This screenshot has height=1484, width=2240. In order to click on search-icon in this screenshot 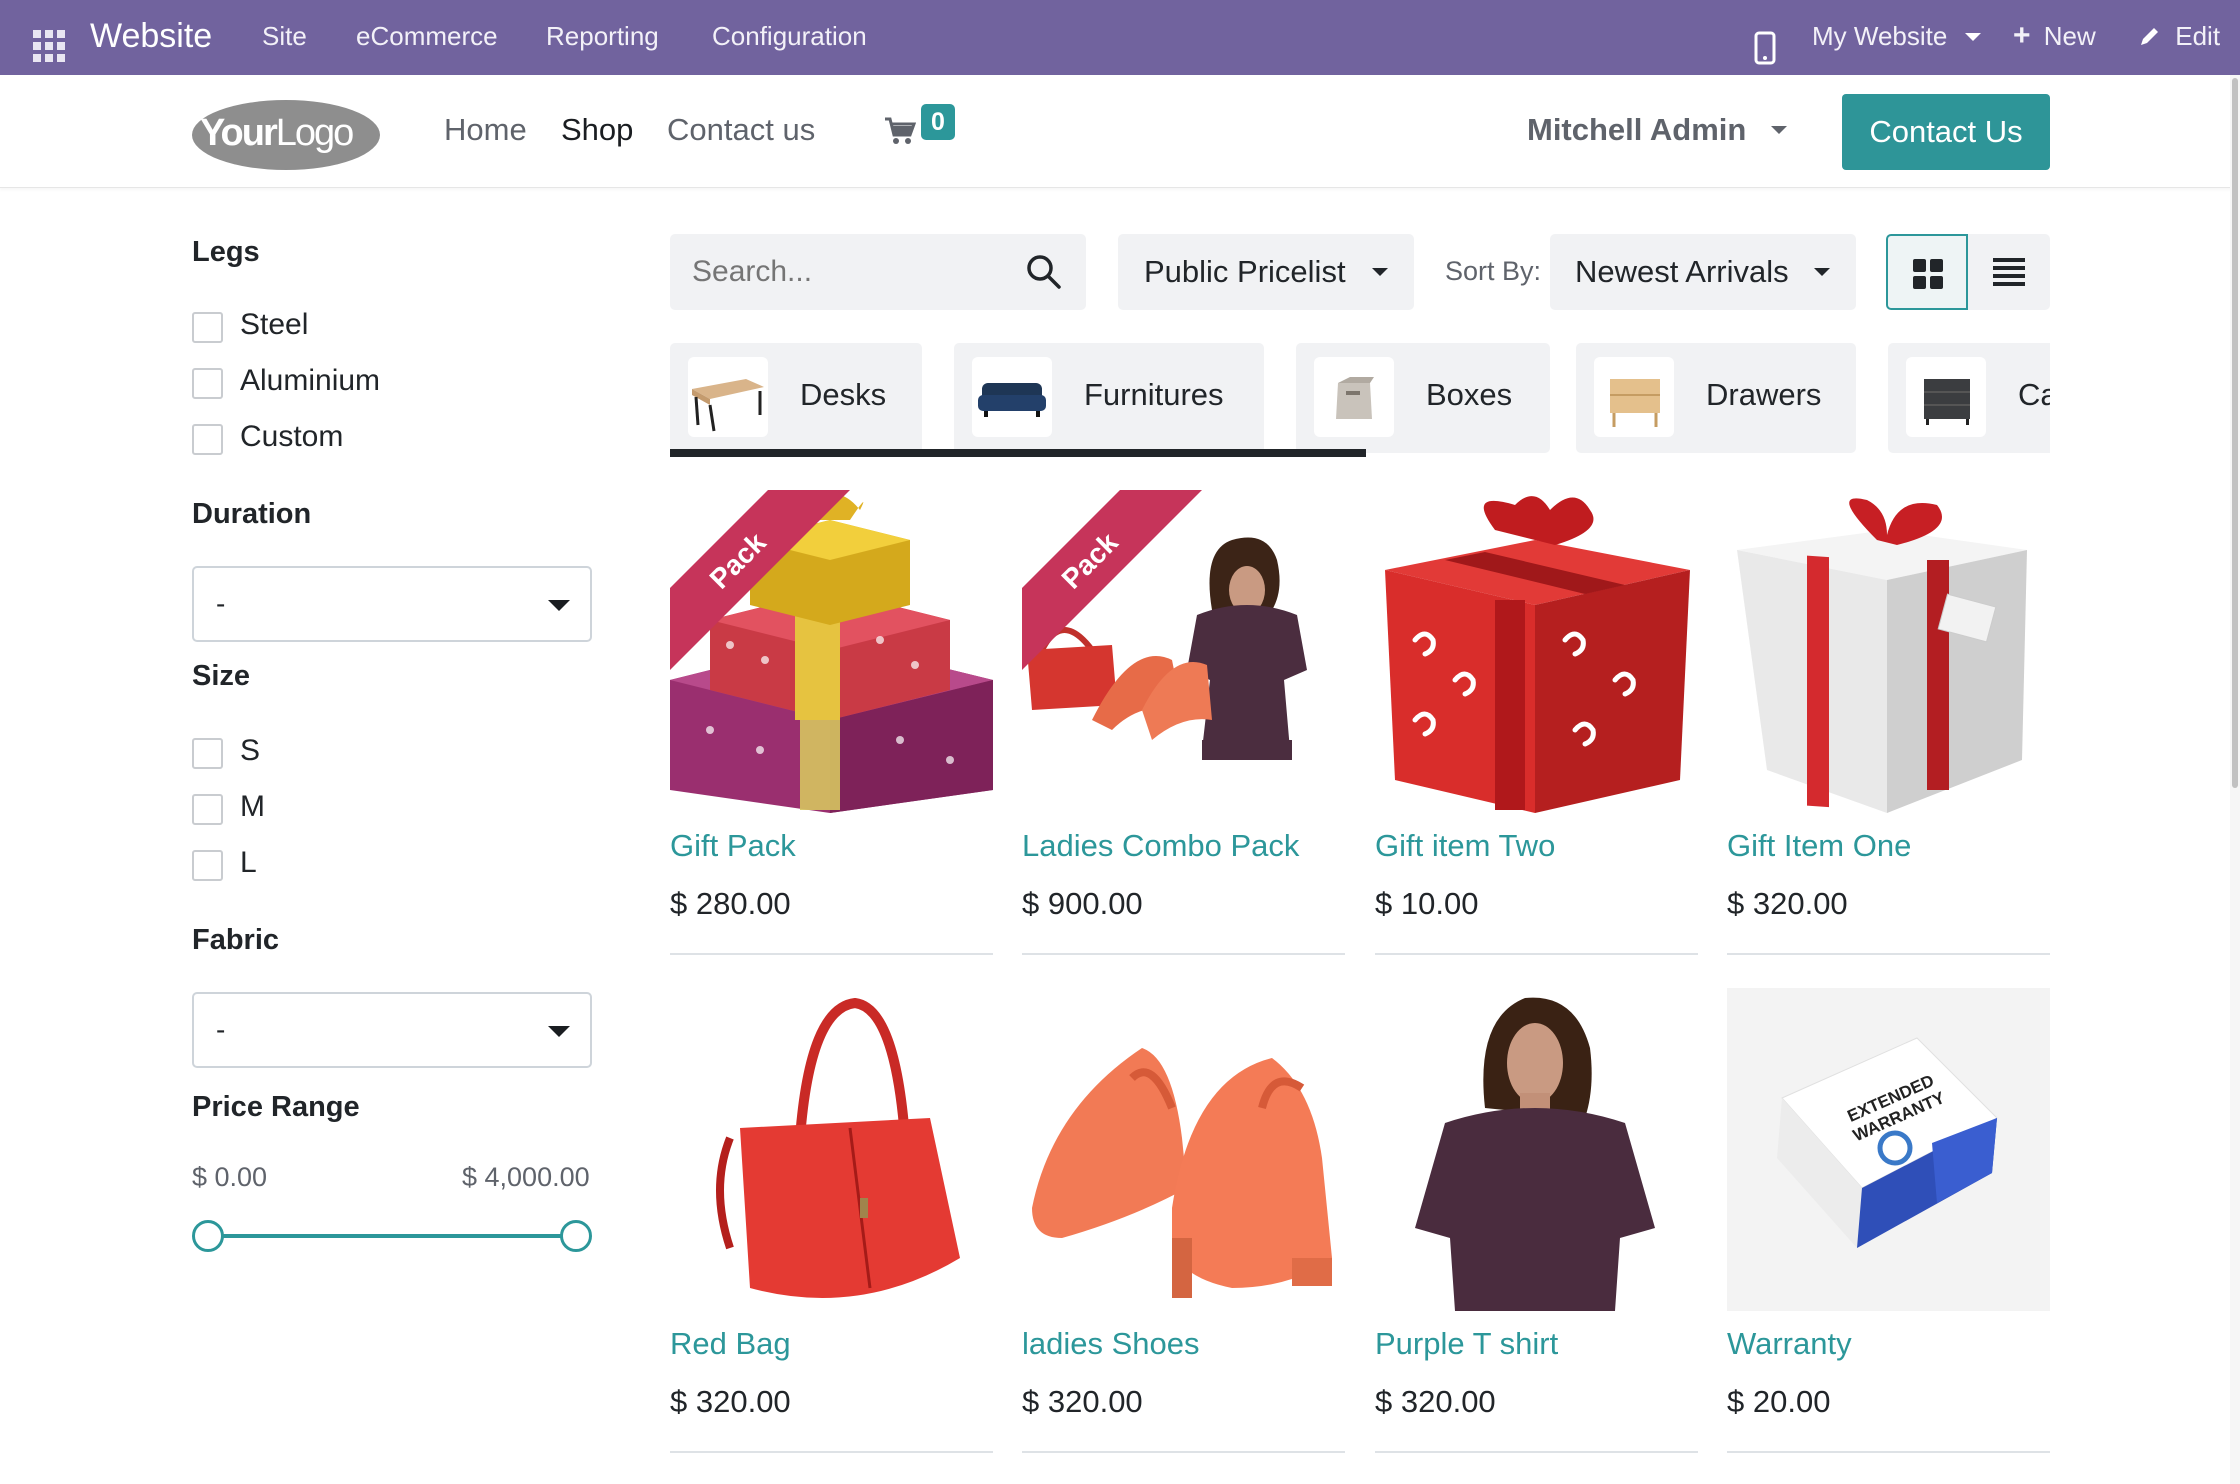, I will do `click(1044, 274)`.